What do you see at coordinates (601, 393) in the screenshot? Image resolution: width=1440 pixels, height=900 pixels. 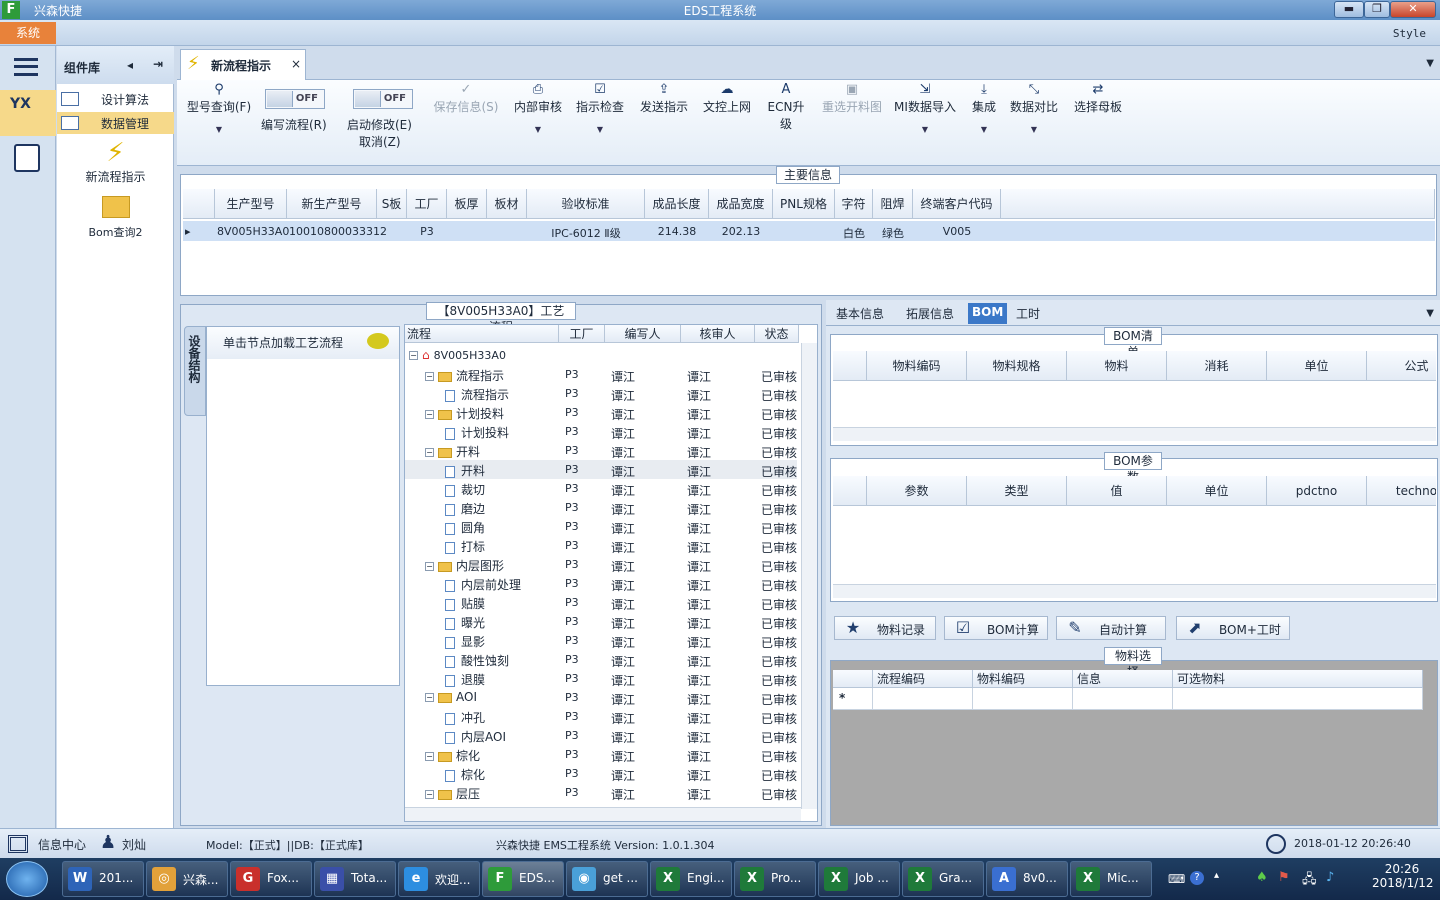 I see `tree-row: 流程指示 P3 谭江 谭江 已审核` at bounding box center [601, 393].